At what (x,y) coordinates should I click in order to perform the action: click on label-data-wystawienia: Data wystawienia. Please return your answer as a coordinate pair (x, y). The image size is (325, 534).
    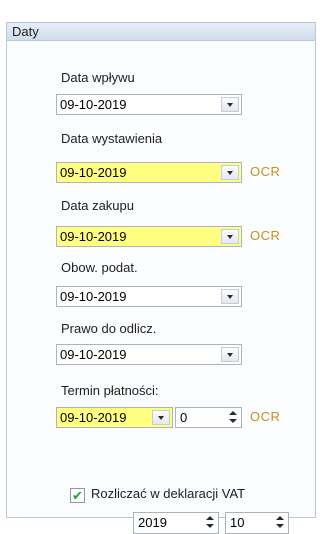
    Looking at the image, I should click on (112, 138).